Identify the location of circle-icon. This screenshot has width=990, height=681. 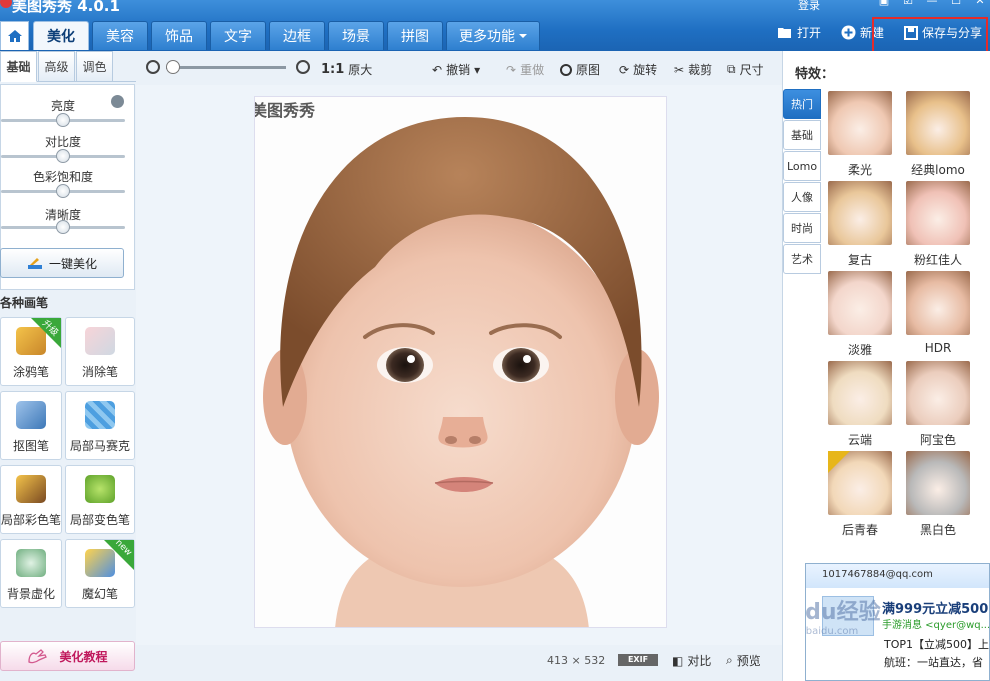
(566, 69).